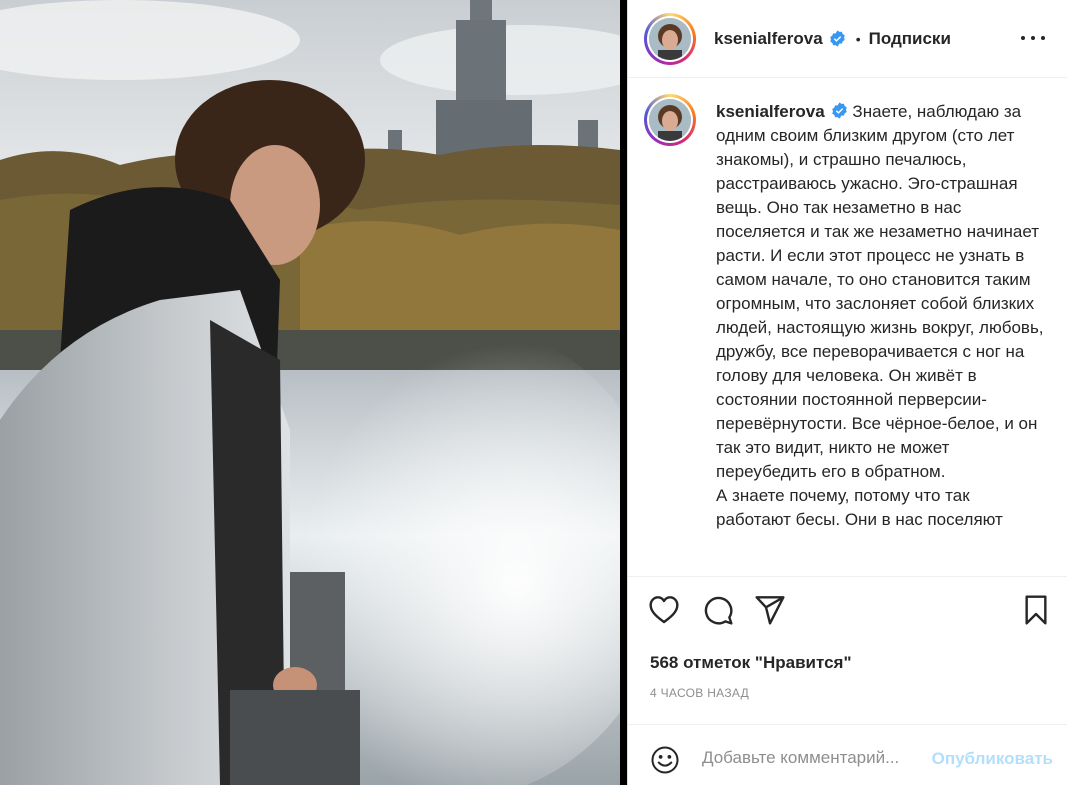 The image size is (1067, 785). What do you see at coordinates (664, 610) in the screenshot?
I see `heart-icon` at bounding box center [664, 610].